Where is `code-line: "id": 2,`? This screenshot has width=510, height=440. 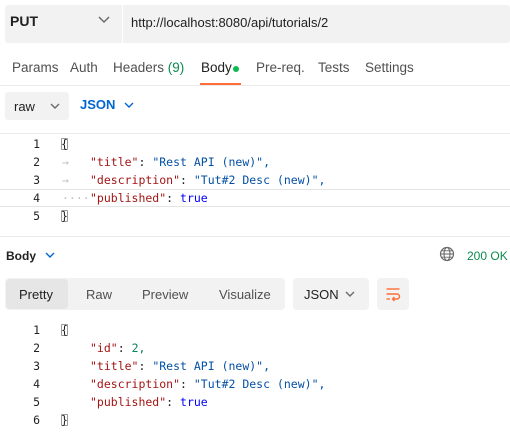
code-line: "id": 2, is located at coordinates (118, 348).